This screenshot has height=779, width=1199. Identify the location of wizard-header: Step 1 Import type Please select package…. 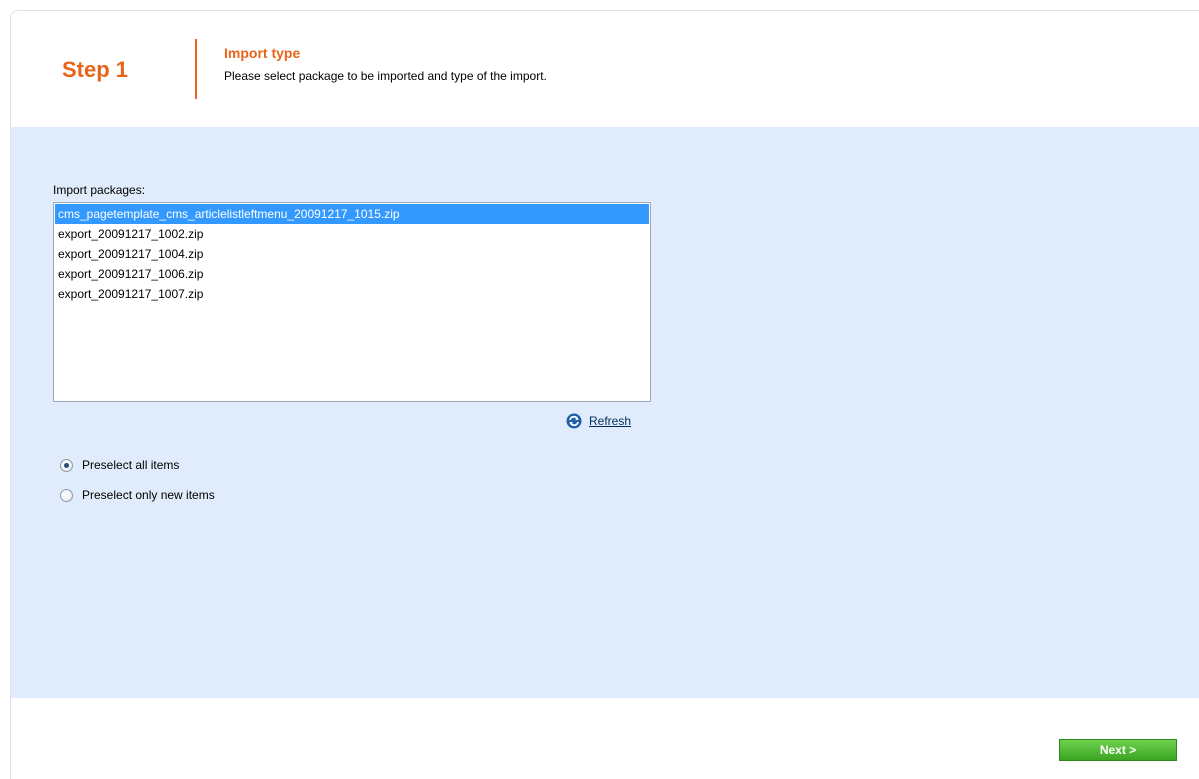
(605, 69).